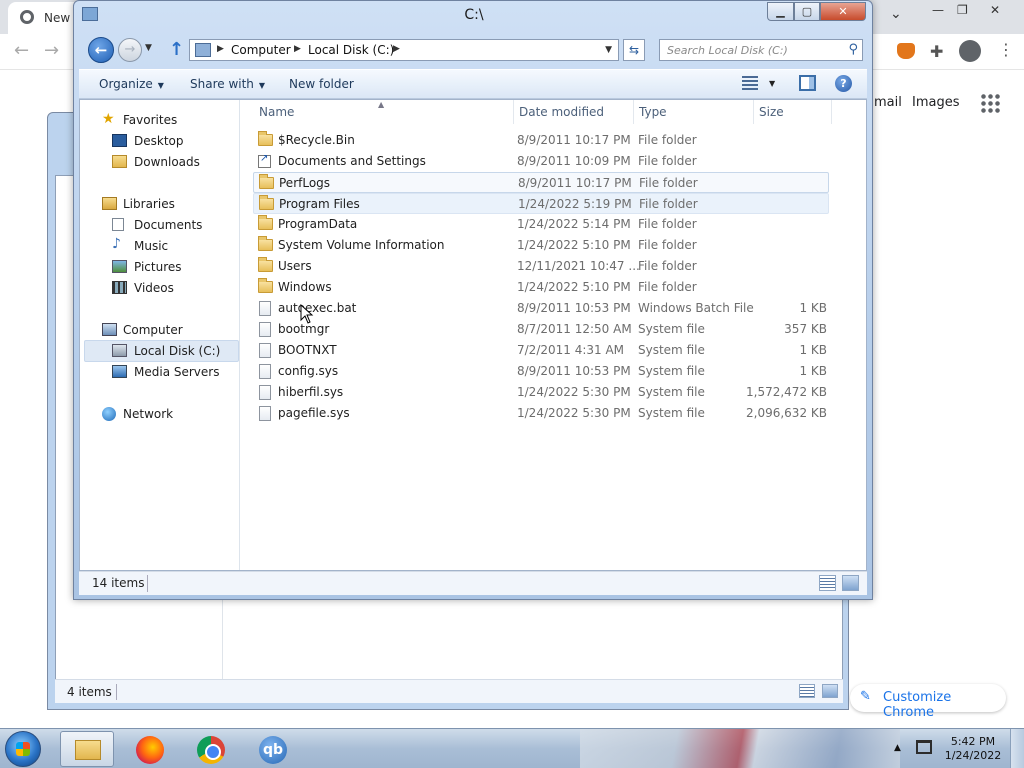  What do you see at coordinates (541, 266) in the screenshot?
I see `table-row: Users 12/11/2021 10:47 ... File folder` at bounding box center [541, 266].